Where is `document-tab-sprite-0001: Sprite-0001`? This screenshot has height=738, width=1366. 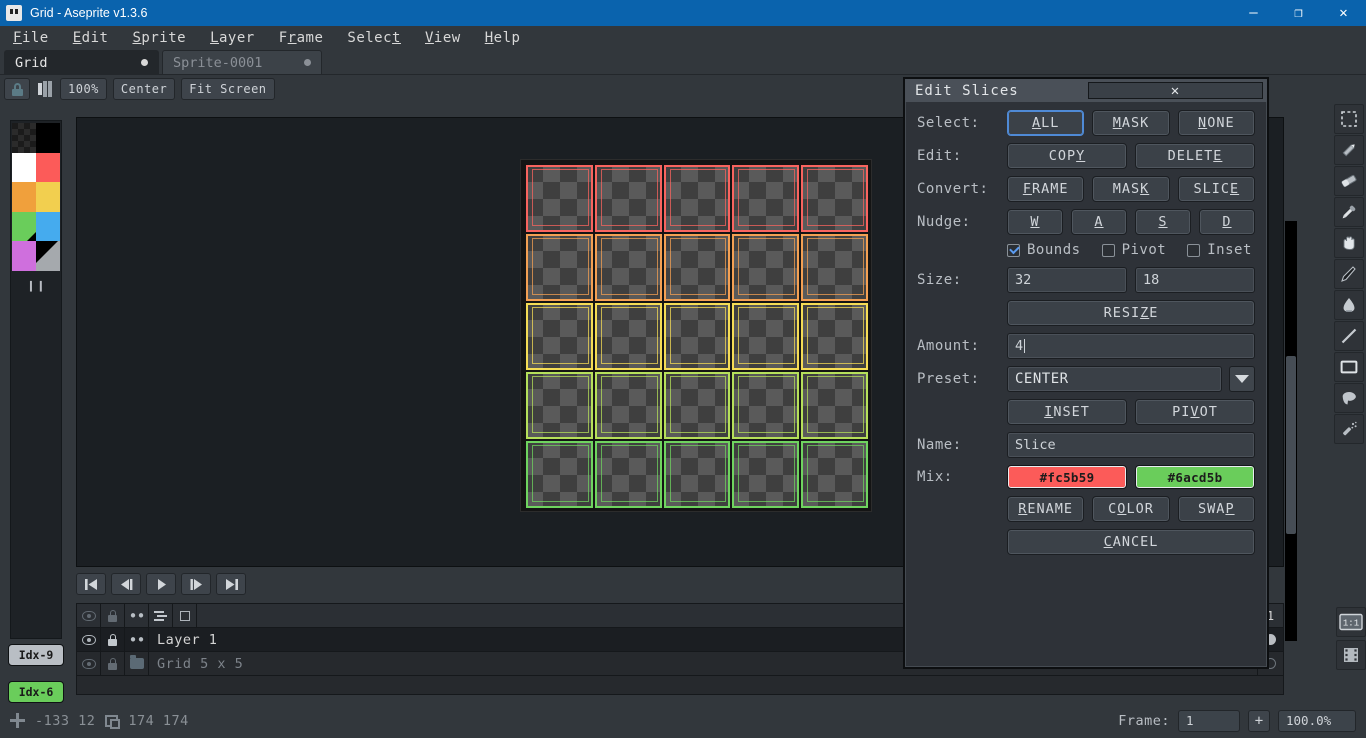 document-tab-sprite-0001: Sprite-0001 is located at coordinates (242, 62).